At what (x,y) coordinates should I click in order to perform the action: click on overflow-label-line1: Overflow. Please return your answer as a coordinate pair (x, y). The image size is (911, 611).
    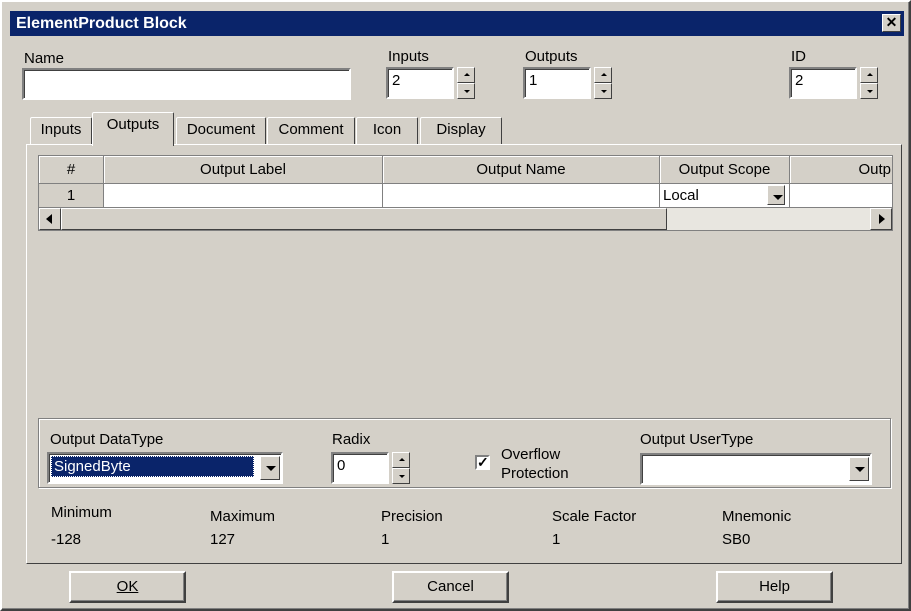
    Looking at the image, I should click on (531, 454).